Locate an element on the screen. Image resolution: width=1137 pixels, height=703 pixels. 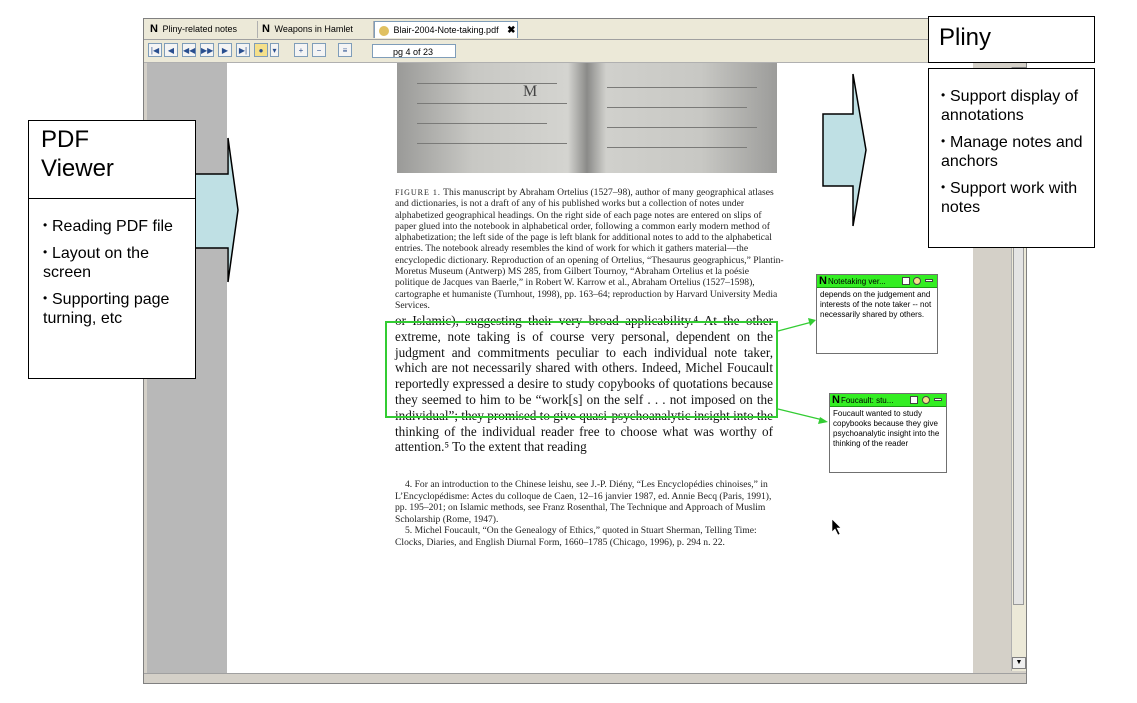
pdf-viewer-arrow is located at coordinates (216, 210).